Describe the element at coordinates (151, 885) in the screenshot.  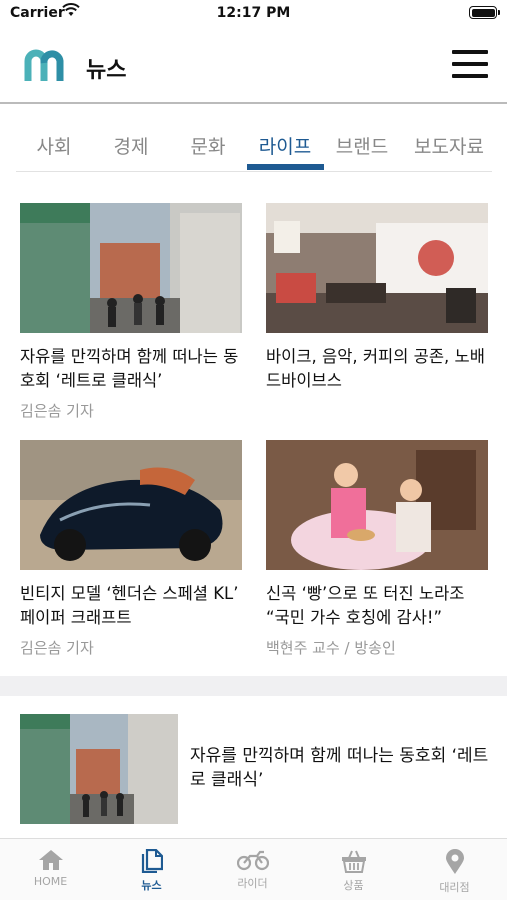
I see `nav-label: 뉴스` at that location.